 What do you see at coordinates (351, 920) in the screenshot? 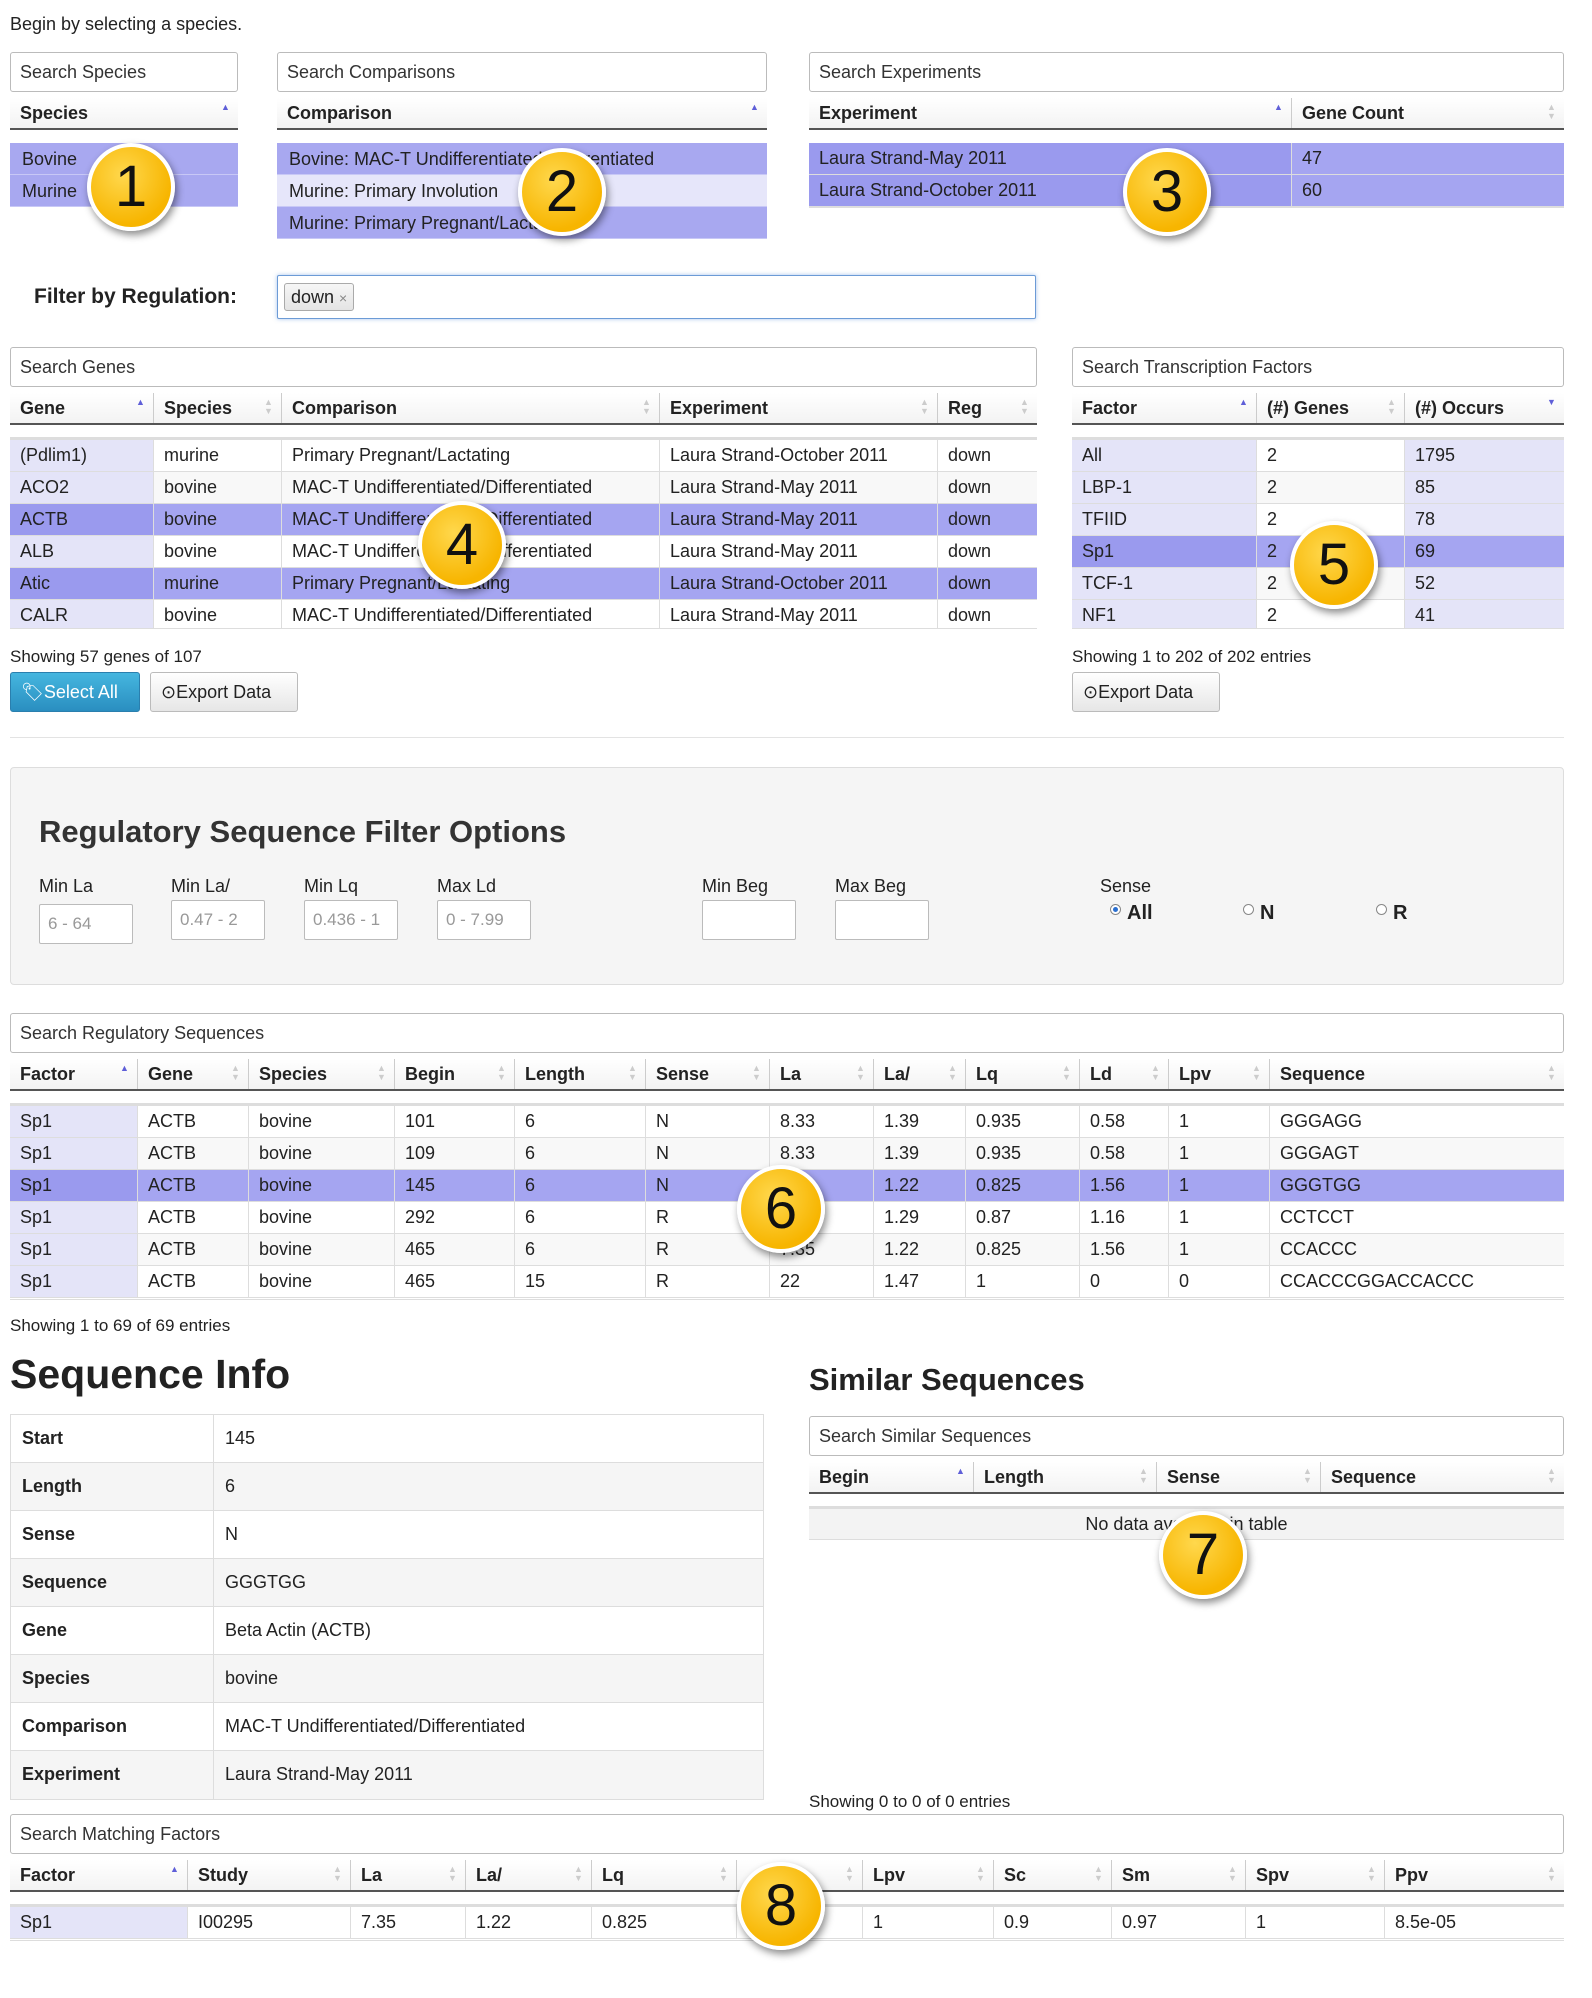
I see `min-lq-input: 0.436 - 1` at bounding box center [351, 920].